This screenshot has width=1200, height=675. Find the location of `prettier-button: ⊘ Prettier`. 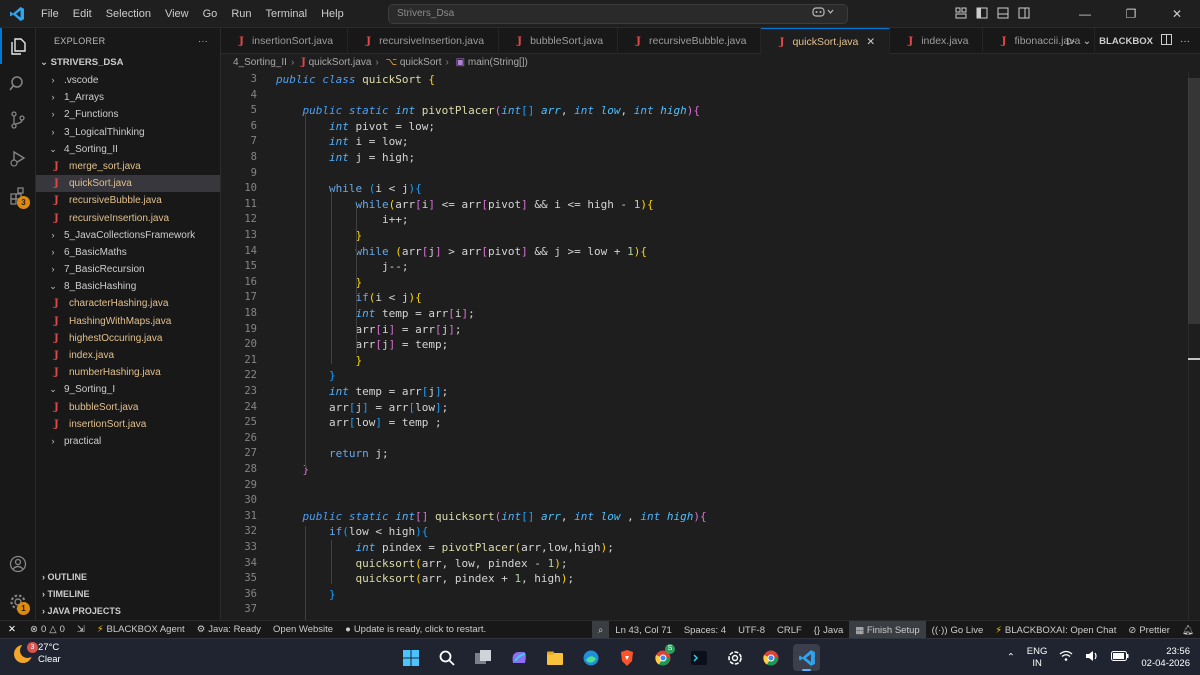

prettier-button: ⊘ Prettier is located at coordinates (1149, 630).